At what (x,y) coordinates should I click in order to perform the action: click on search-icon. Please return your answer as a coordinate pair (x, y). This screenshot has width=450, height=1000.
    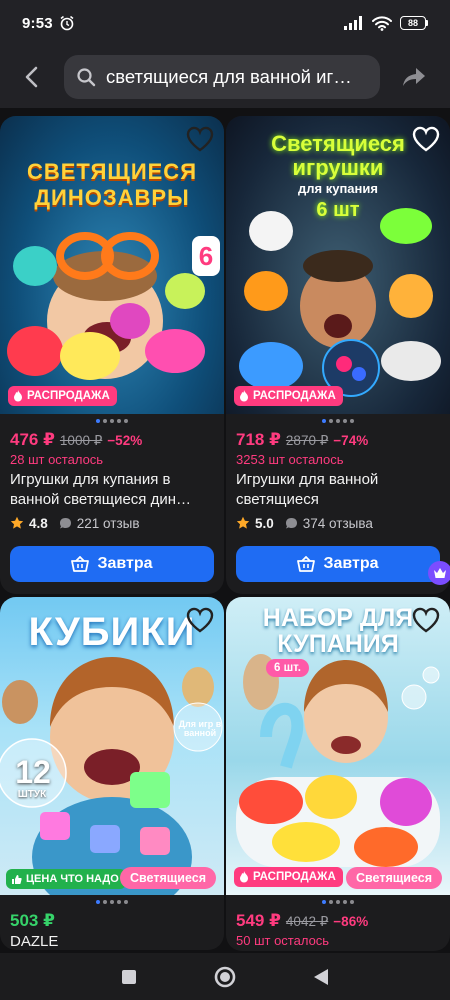
    Looking at the image, I should click on (86, 77).